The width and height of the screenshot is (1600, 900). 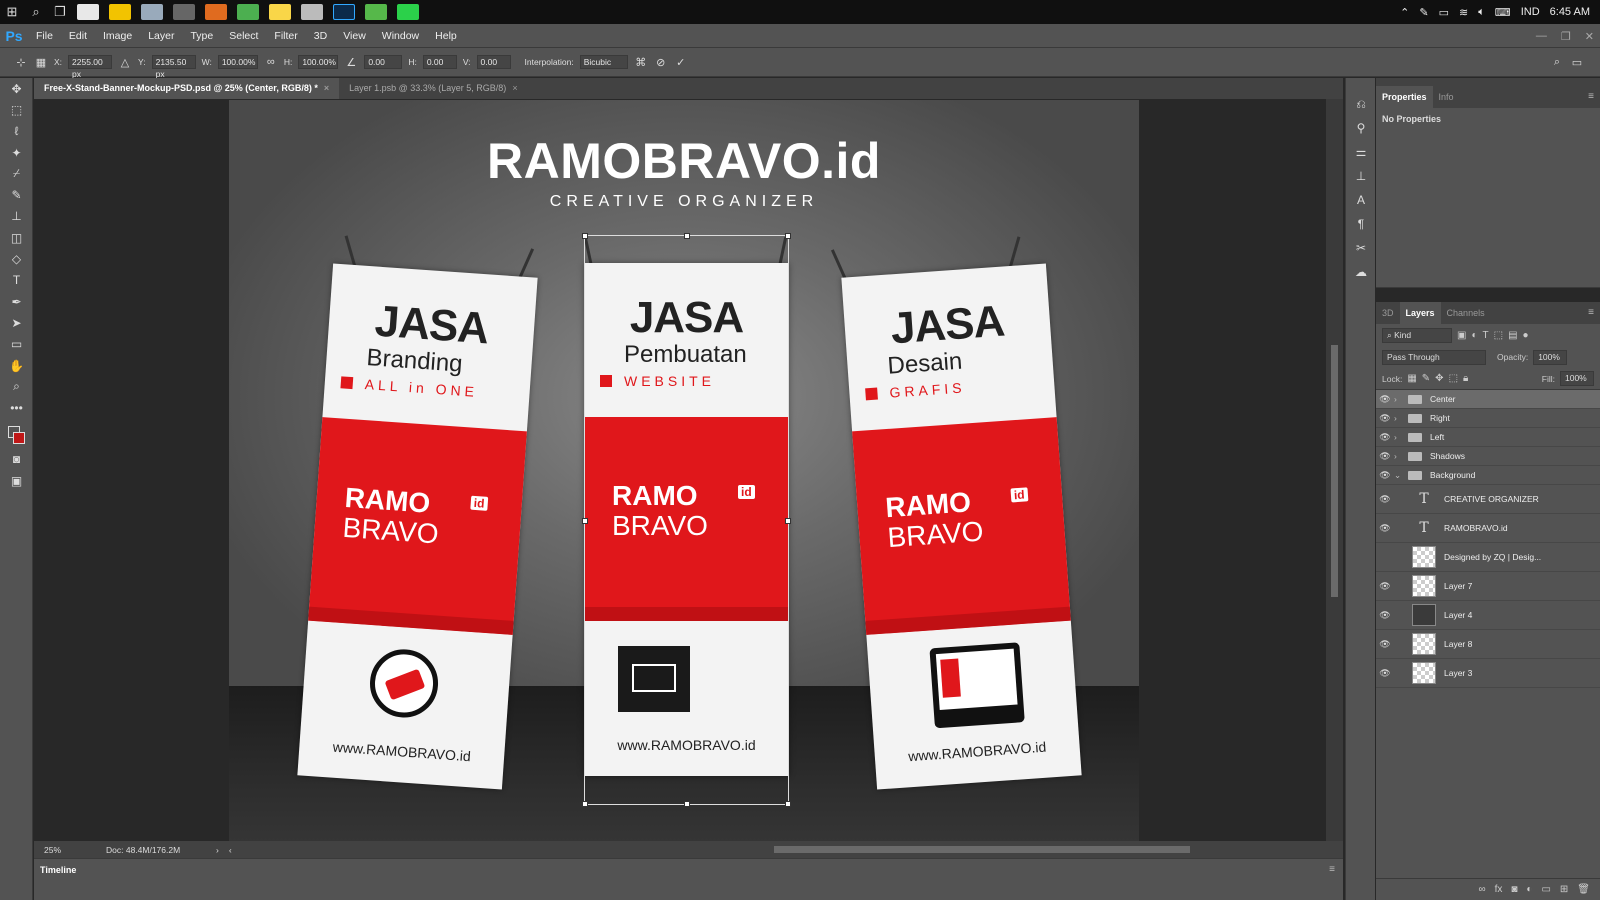 I want to click on blend-mode-select: Pass Through, so click(x=1434, y=357).